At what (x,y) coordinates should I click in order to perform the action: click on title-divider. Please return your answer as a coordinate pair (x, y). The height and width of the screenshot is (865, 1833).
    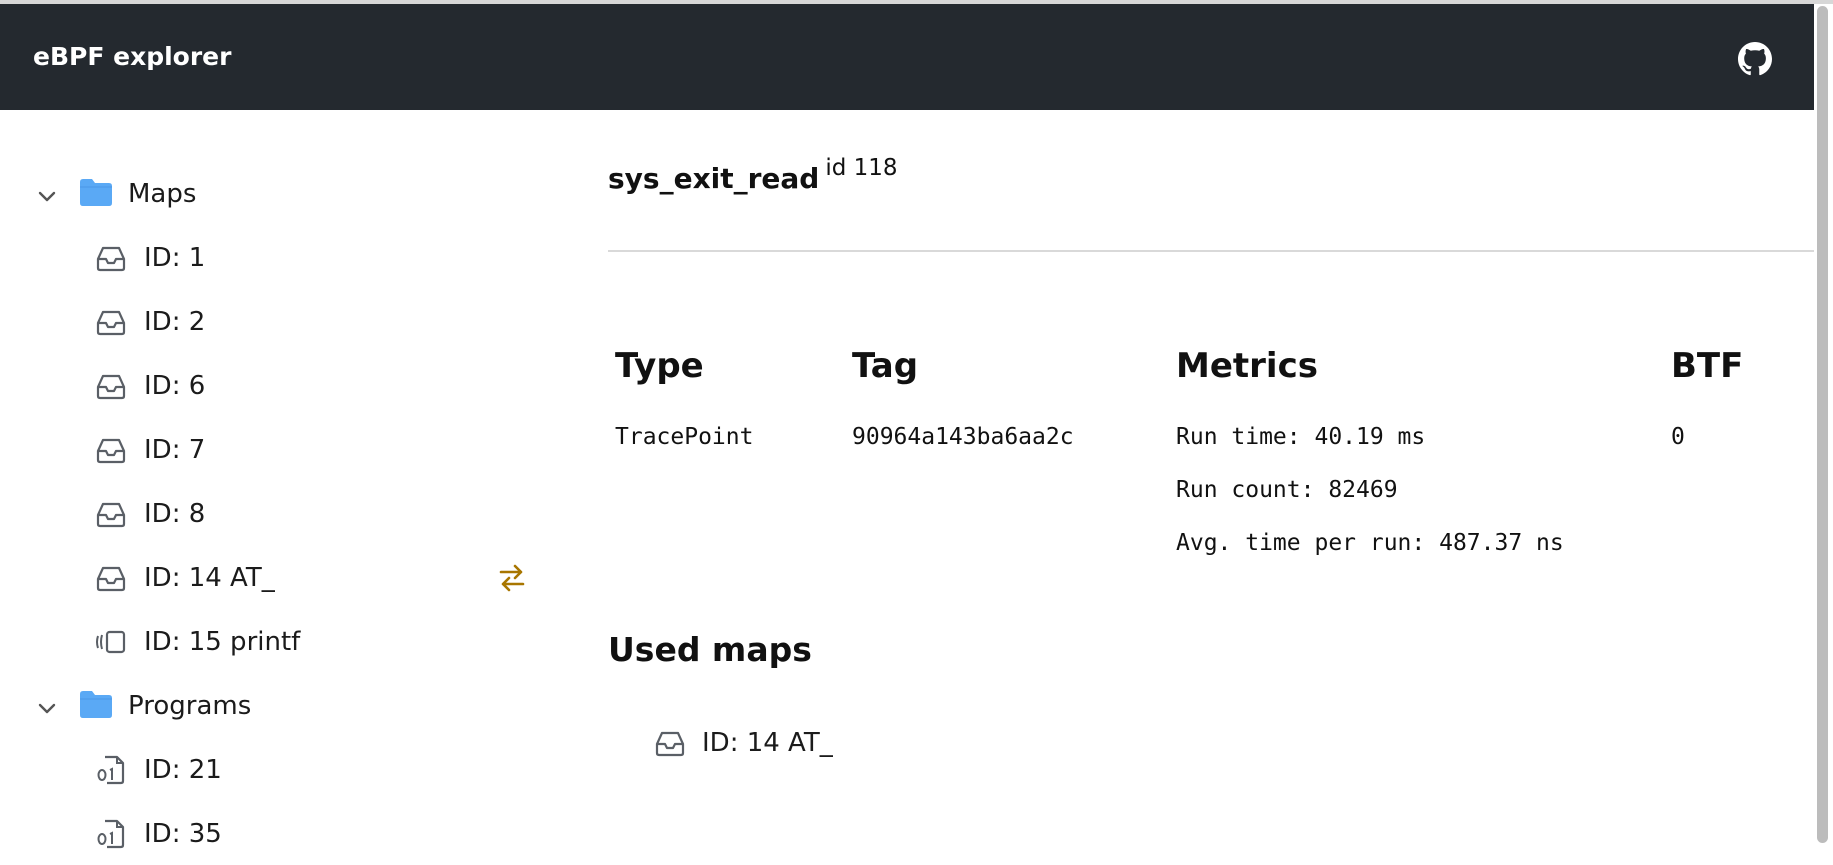
    Looking at the image, I should click on (1211, 251).